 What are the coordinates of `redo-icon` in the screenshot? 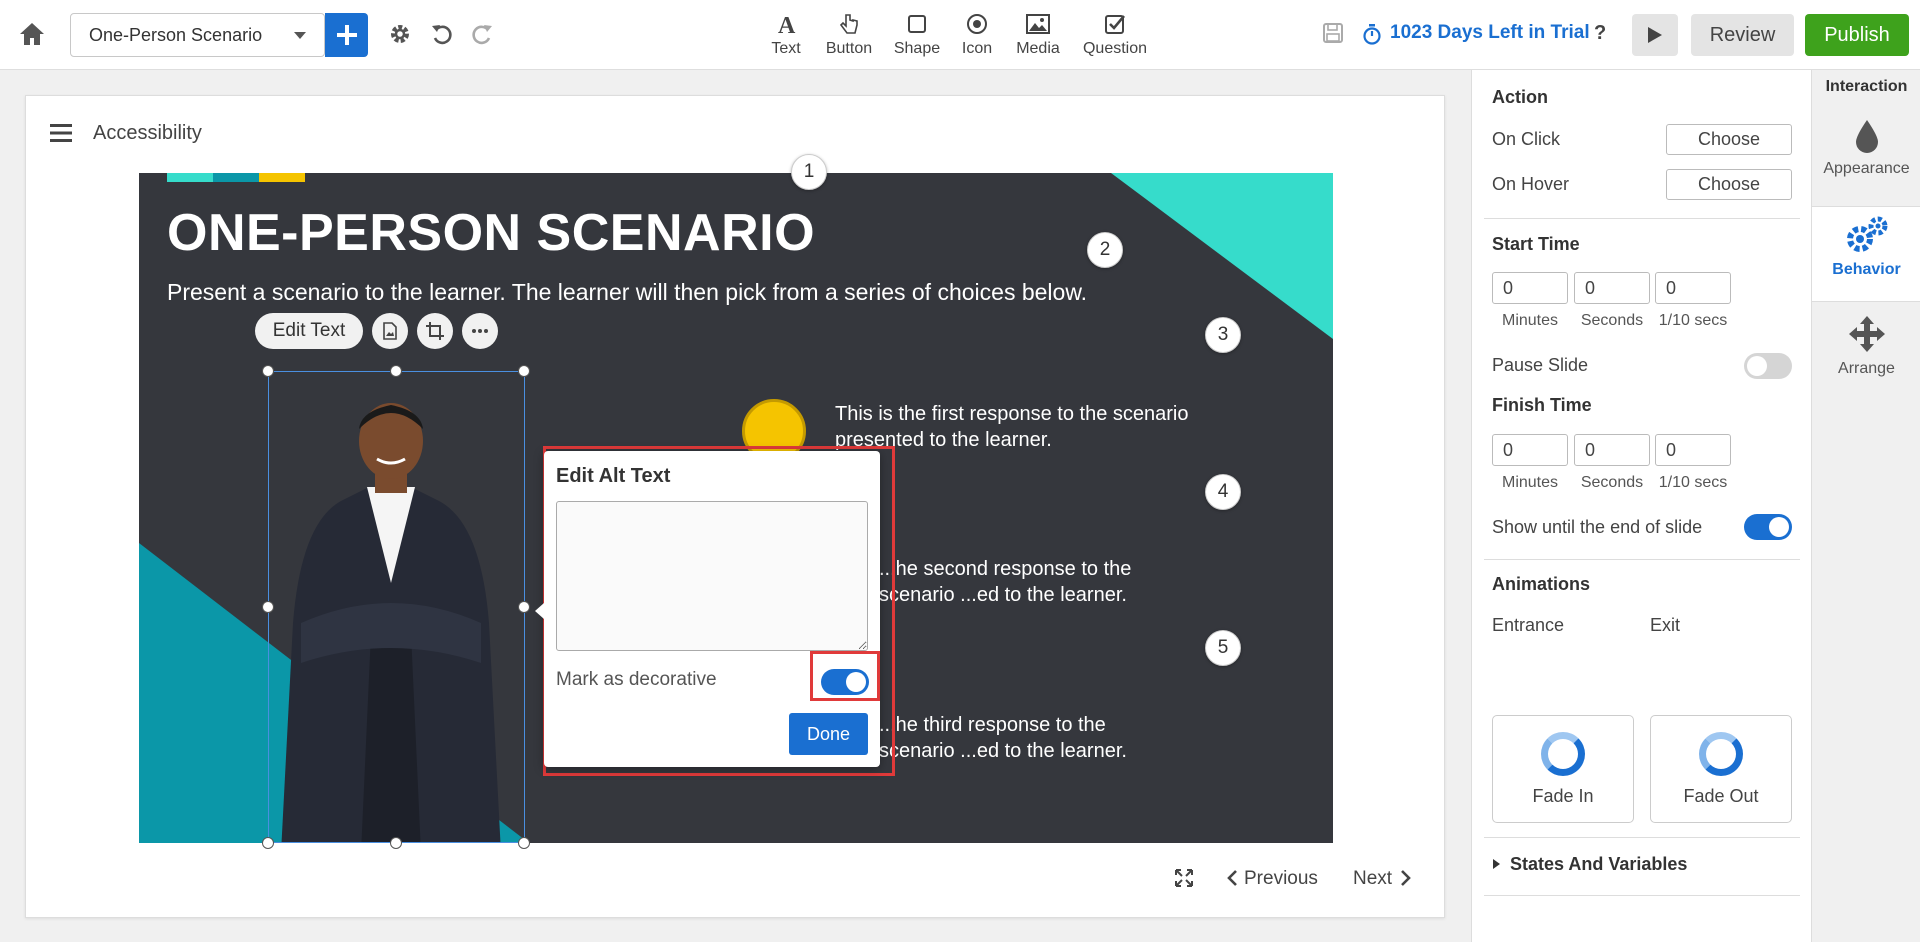 It's located at (483, 35).